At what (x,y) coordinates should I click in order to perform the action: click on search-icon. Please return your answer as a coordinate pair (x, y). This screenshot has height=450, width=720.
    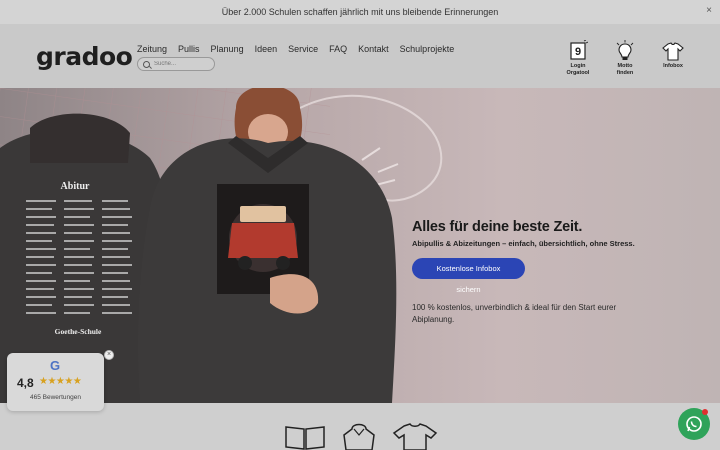
    Looking at the image, I should click on (146, 64).